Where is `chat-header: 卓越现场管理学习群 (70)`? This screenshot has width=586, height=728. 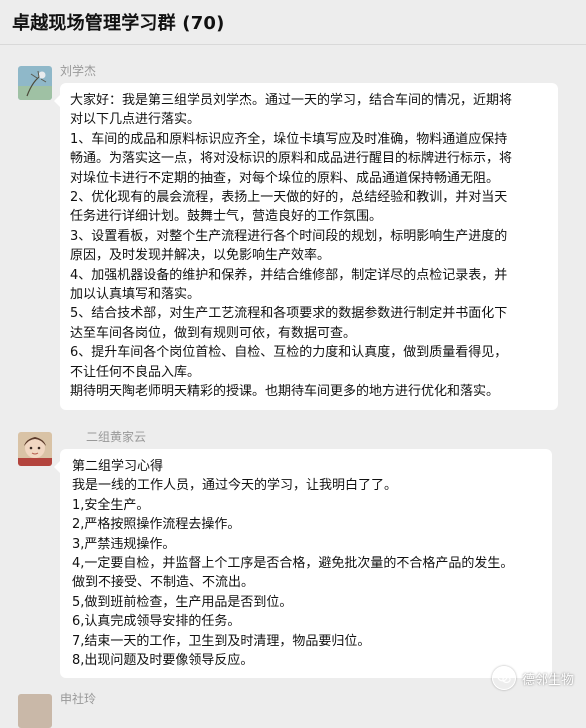
chat-header: 卓越现场管理学习群 (70) is located at coordinates (293, 22).